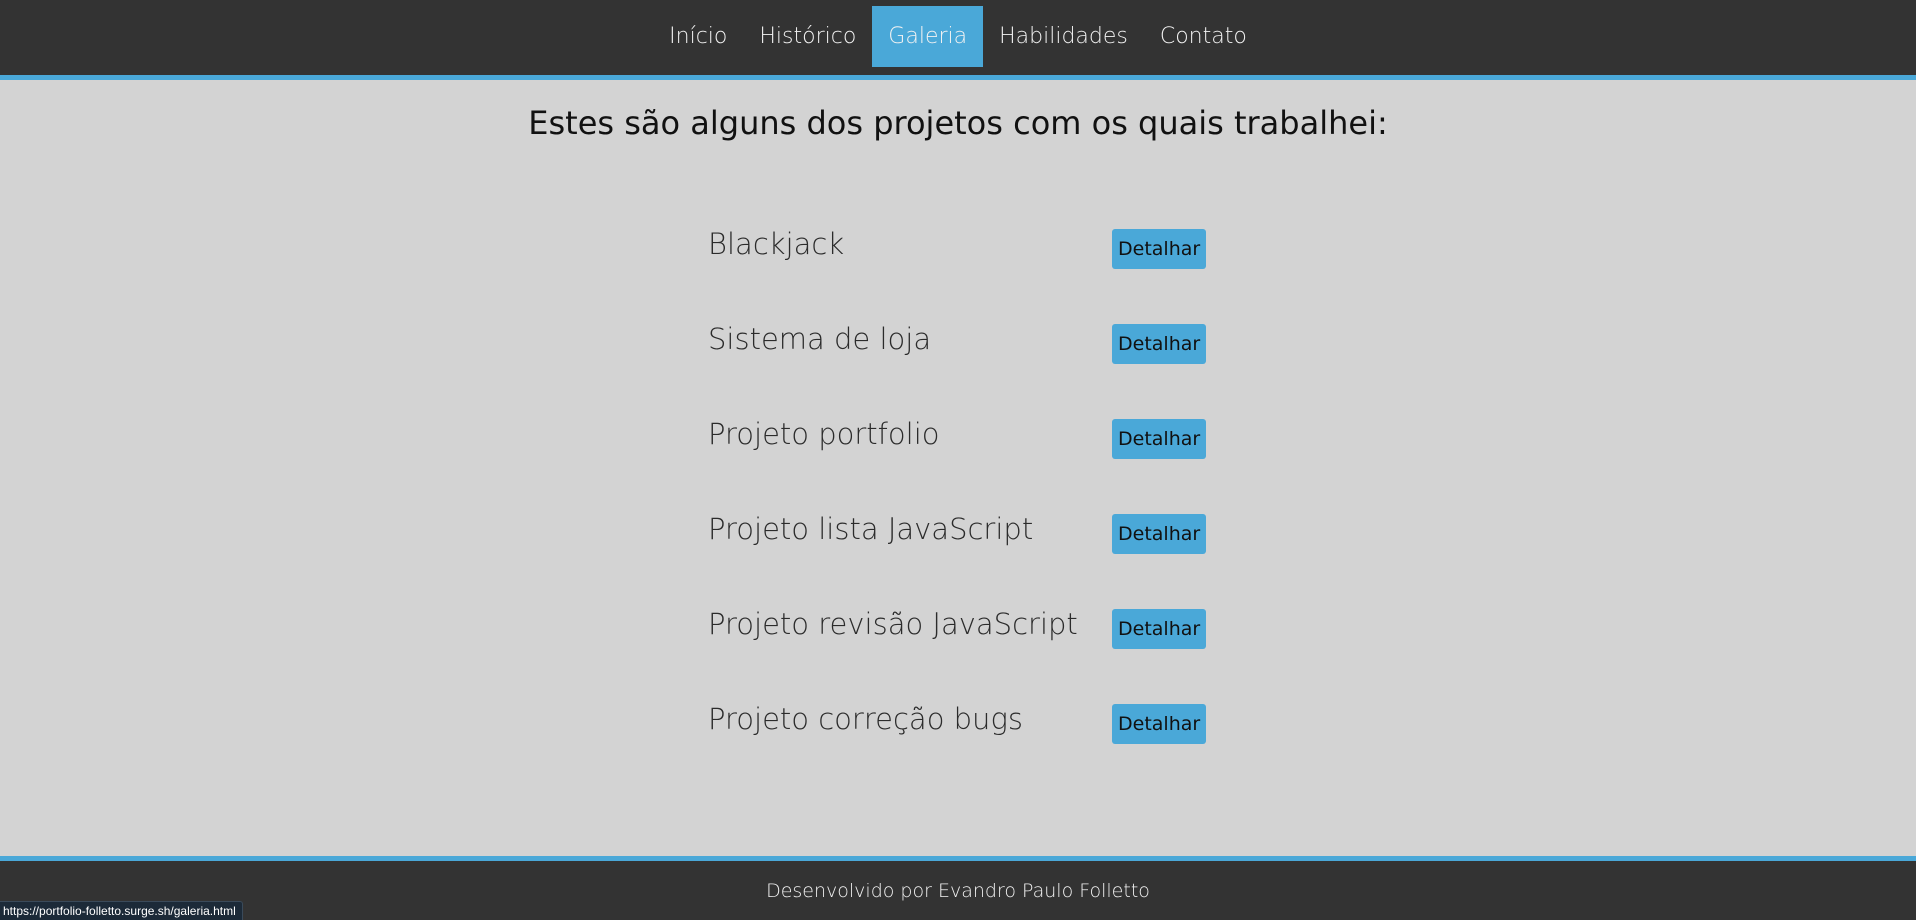 This screenshot has height=920, width=1916. I want to click on project-name: Projeto portfolio, so click(824, 434).